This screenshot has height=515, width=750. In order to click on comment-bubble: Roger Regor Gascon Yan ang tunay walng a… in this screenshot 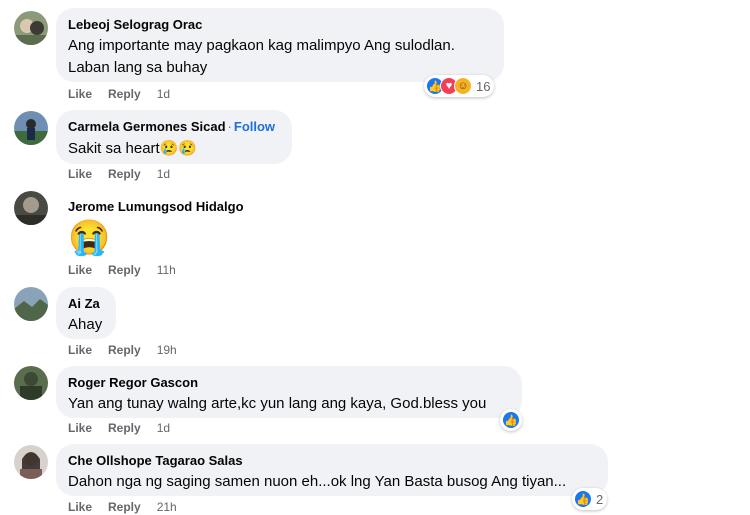, I will do `click(289, 392)`.